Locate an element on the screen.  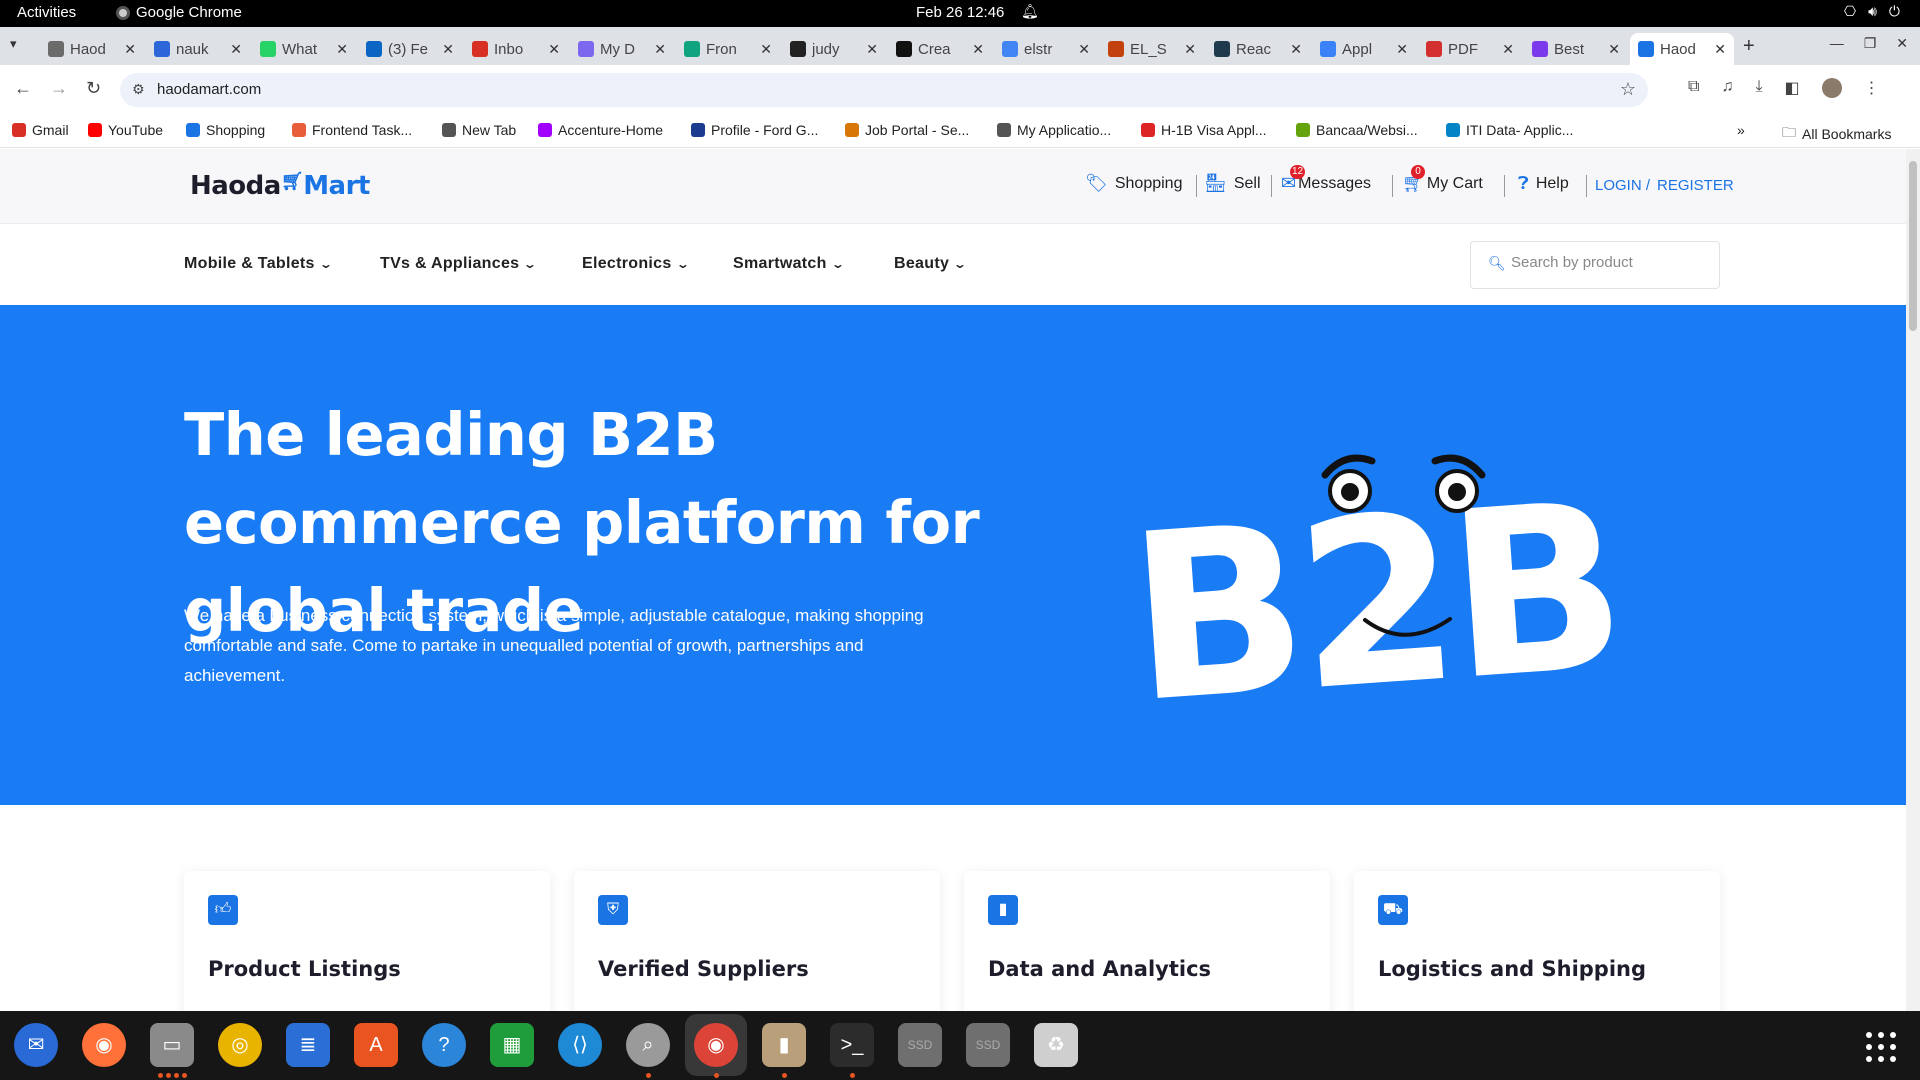
register-link: REGISTER is located at coordinates (1695, 185).